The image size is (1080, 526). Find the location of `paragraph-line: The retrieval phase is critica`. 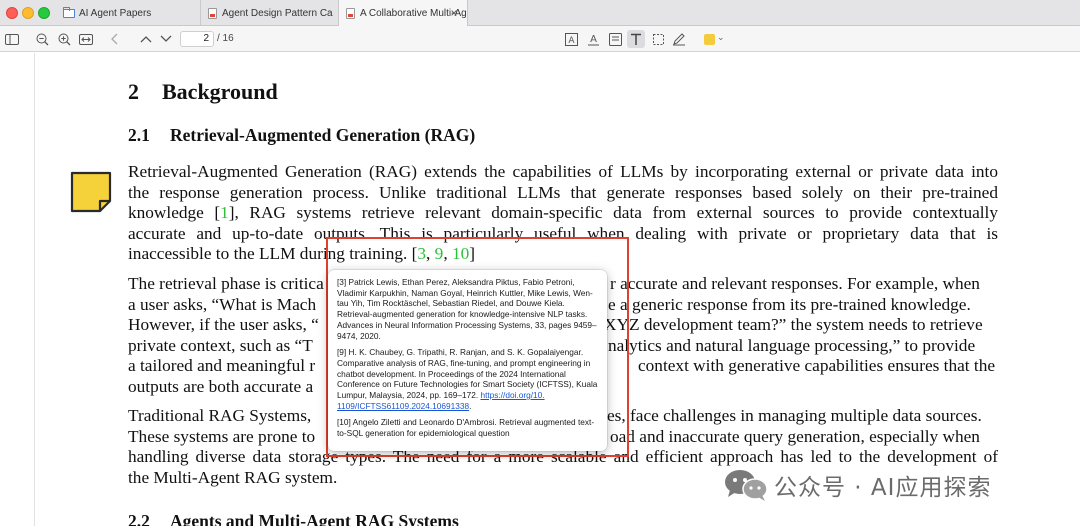

paragraph-line: The retrieval phase is critica is located at coordinates (226, 283).